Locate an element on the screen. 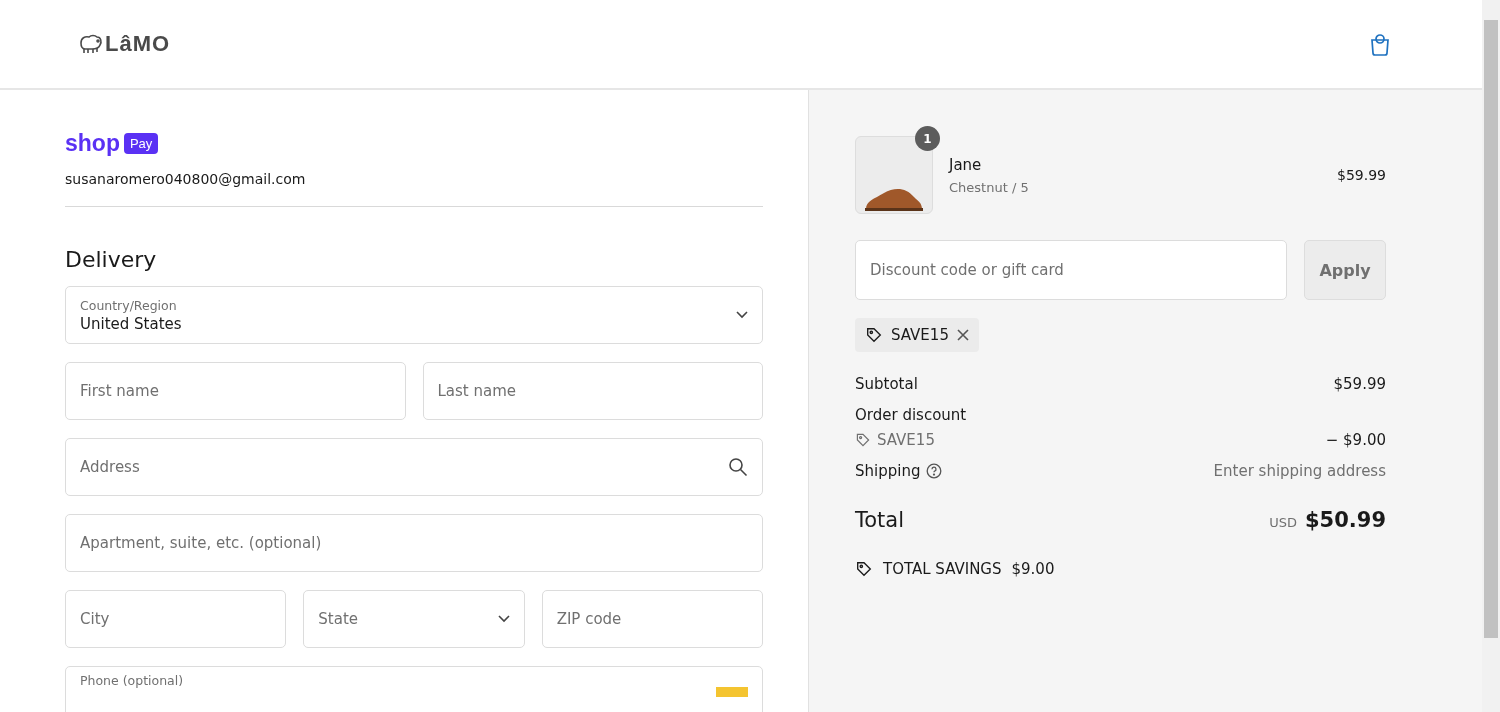  total-amount: $50.99 is located at coordinates (1345, 520).